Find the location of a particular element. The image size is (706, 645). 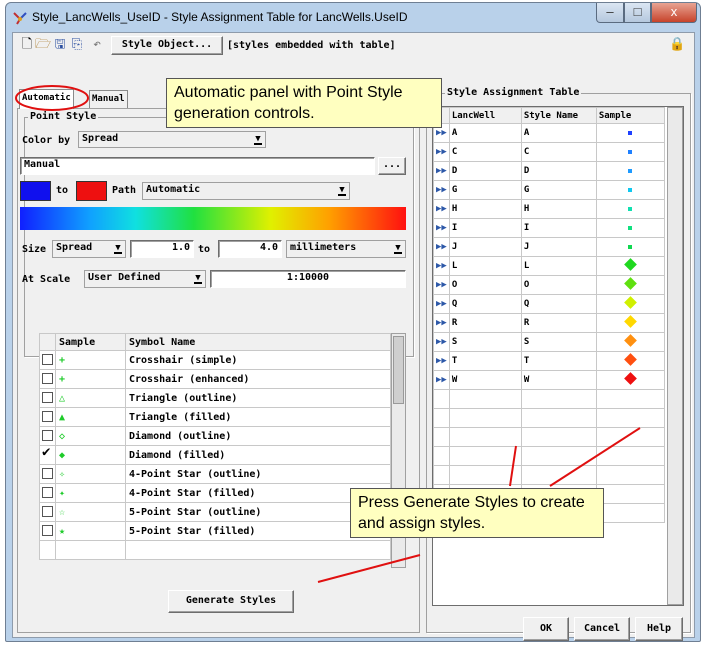

assignment-table-row: ▶▶ O O is located at coordinates (549, 285).